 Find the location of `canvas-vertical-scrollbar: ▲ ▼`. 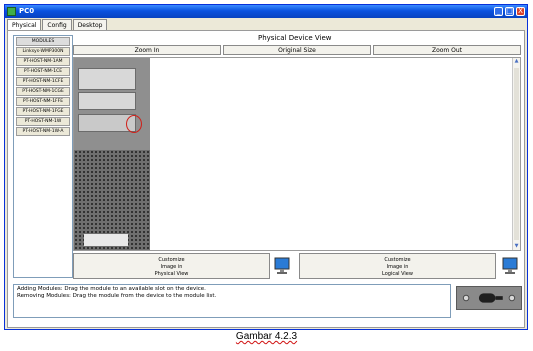

canvas-vertical-scrollbar: ▲ ▼ is located at coordinates (516, 154).